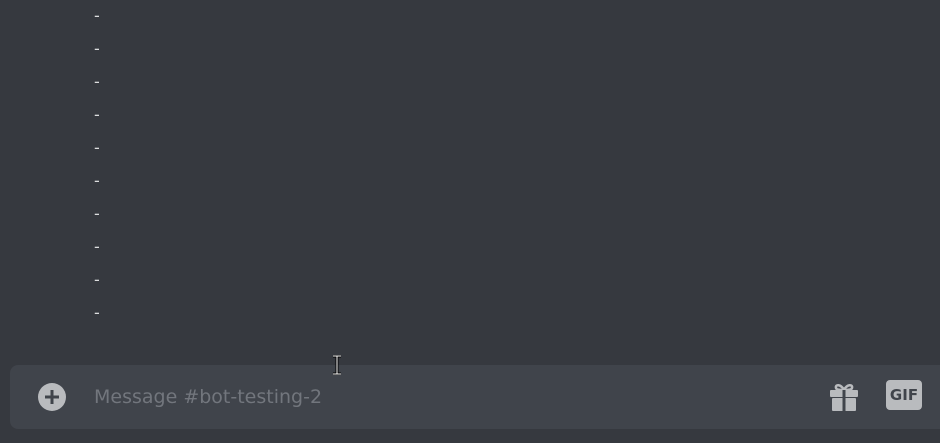 The height and width of the screenshot is (443, 940). What do you see at coordinates (444, 397) in the screenshot?
I see `message-input` at bounding box center [444, 397].